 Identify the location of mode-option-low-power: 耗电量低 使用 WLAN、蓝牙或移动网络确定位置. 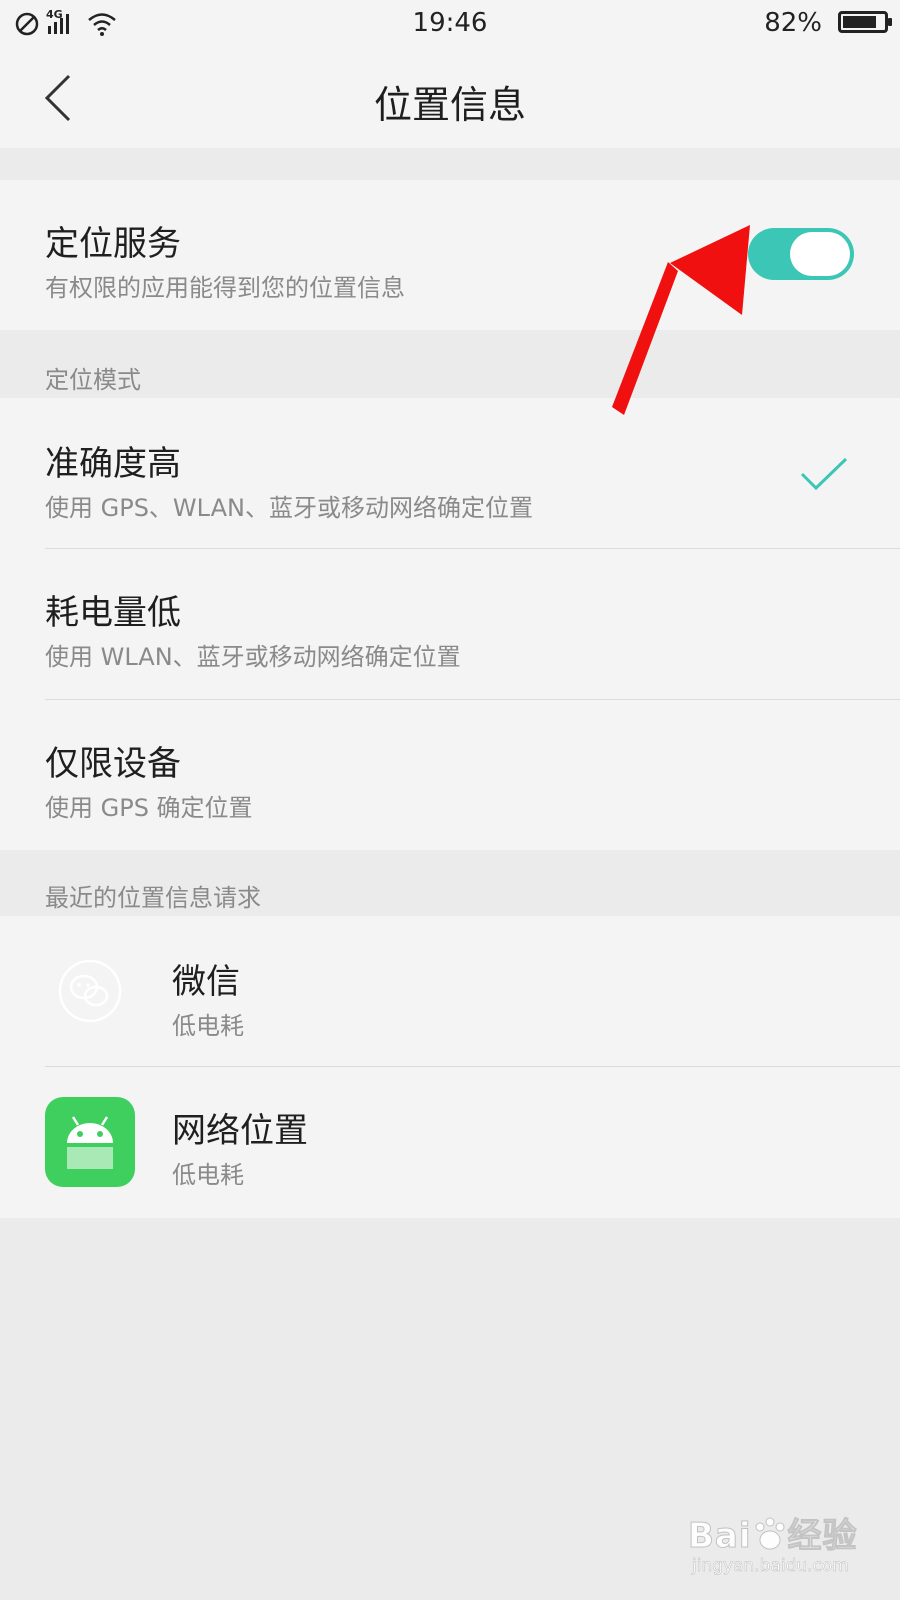
(450, 624).